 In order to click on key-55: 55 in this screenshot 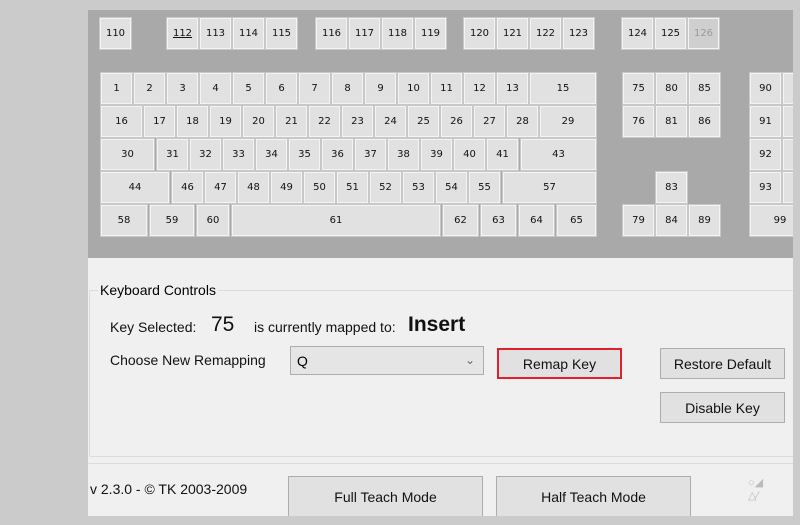, I will do `click(484, 187)`.